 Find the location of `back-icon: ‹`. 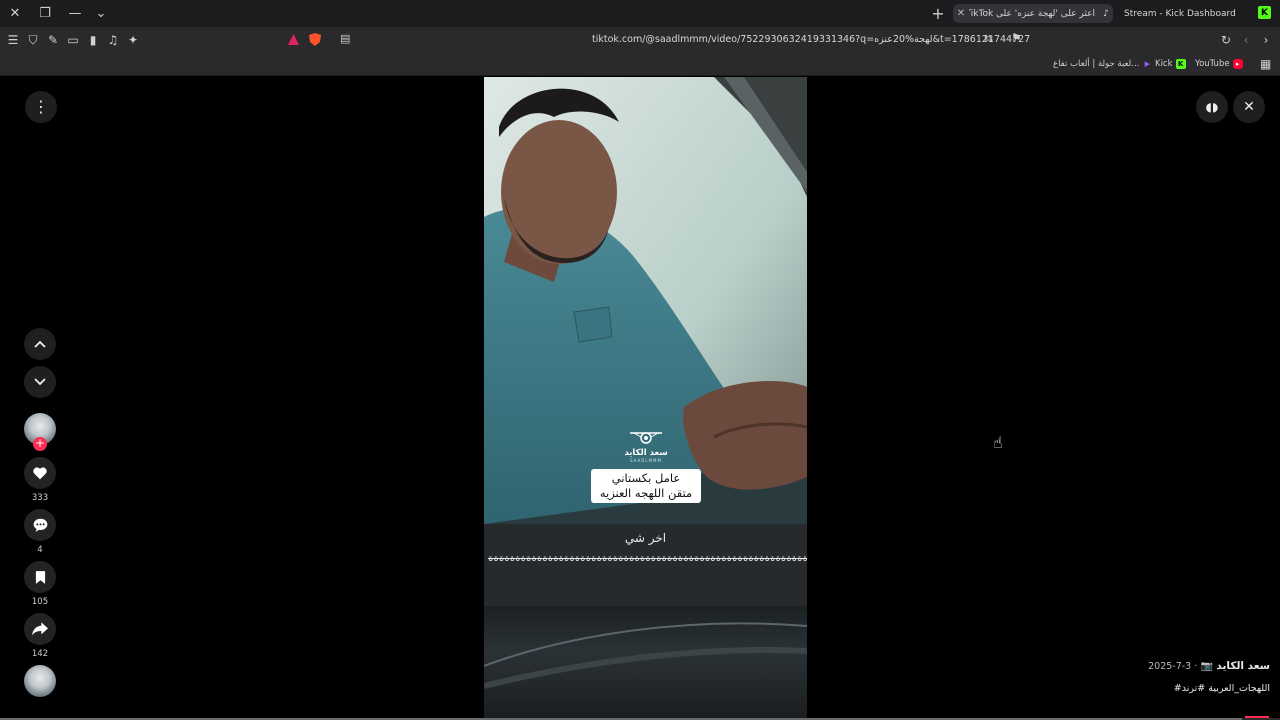

back-icon: ‹ is located at coordinates (1246, 40).